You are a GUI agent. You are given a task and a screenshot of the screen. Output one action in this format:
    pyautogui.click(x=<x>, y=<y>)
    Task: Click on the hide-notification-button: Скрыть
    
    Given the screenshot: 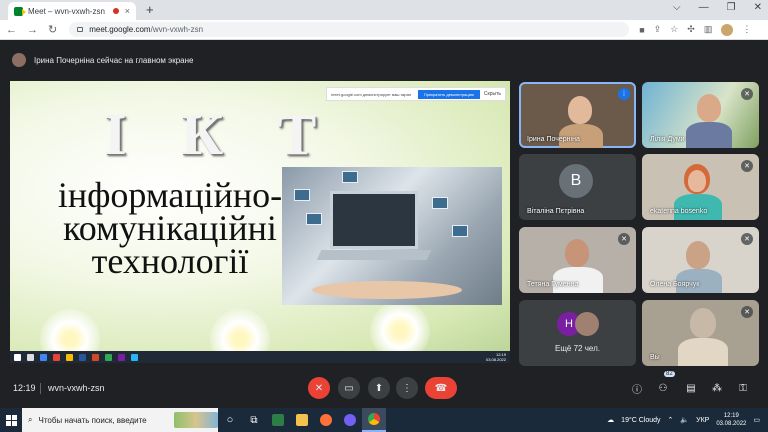 What is the action you would take?
    pyautogui.click(x=492, y=94)
    